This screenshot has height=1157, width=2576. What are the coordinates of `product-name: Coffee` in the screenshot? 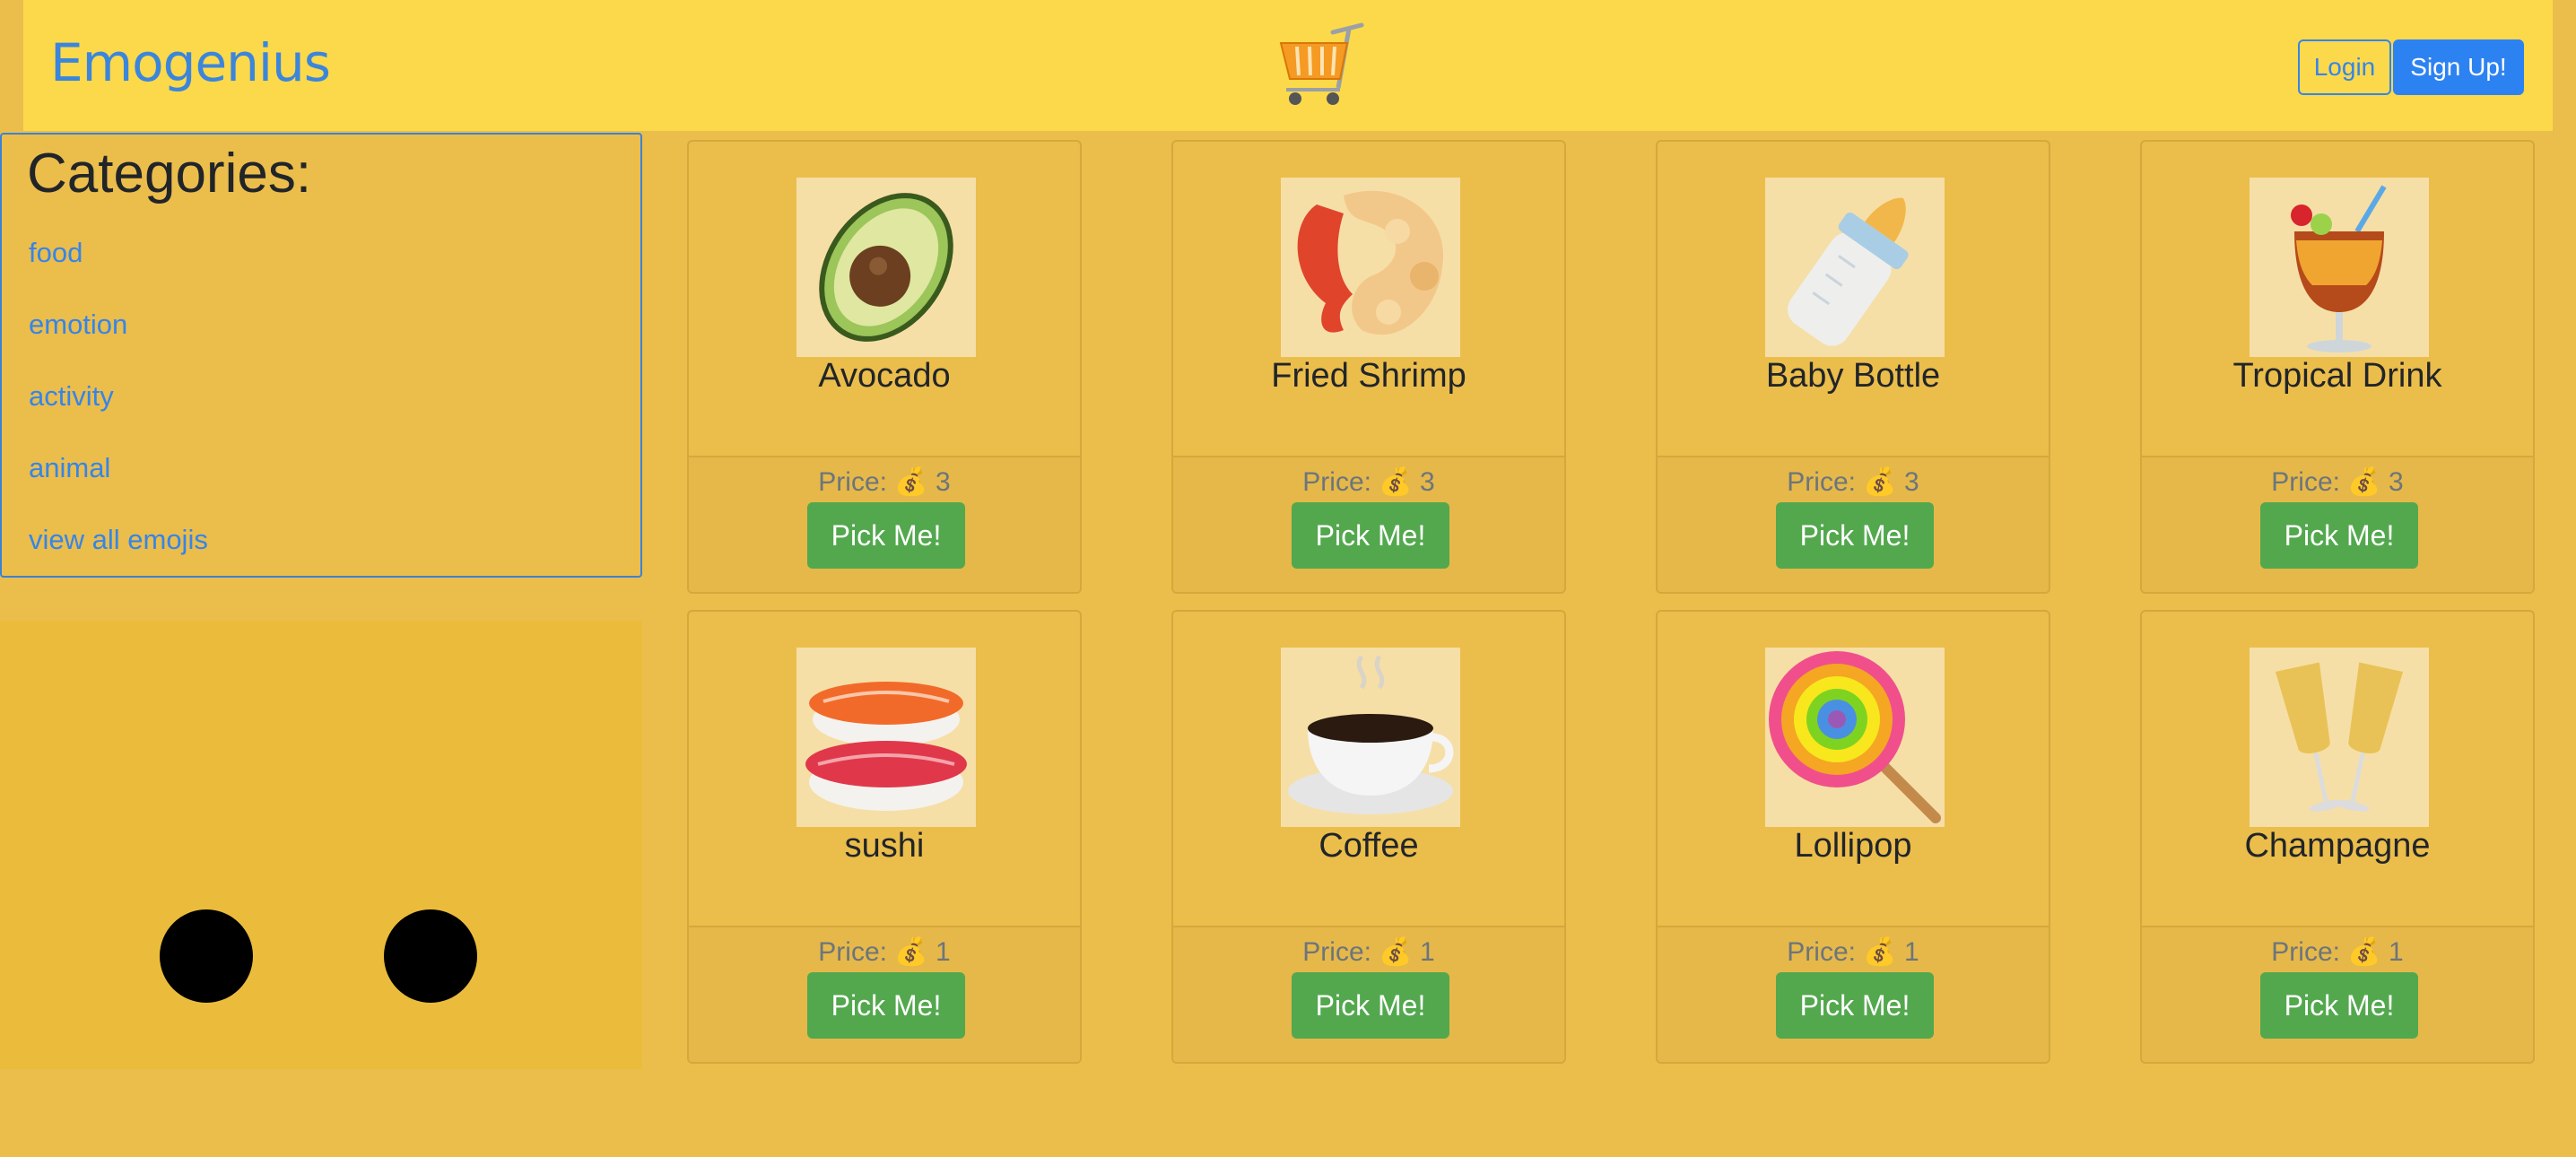 It's located at (1368, 846).